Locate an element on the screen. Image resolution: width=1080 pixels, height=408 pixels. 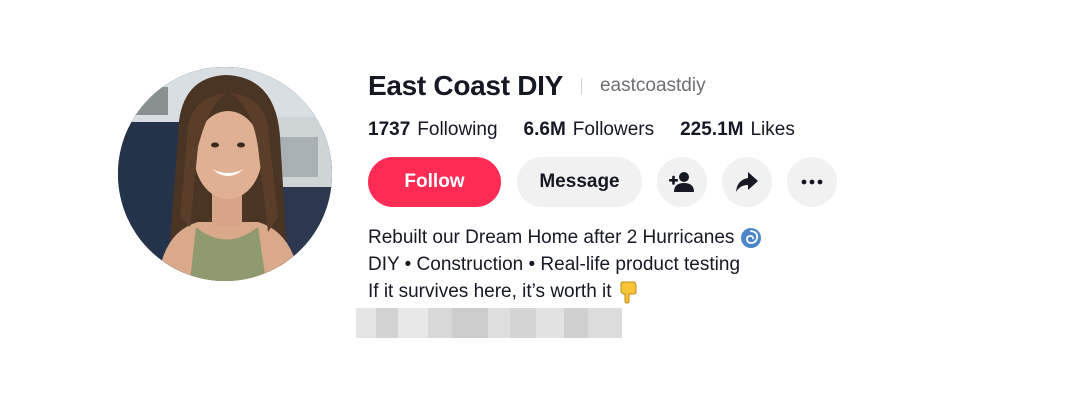
followers-stat: 6.6M Followers is located at coordinates (589, 130).